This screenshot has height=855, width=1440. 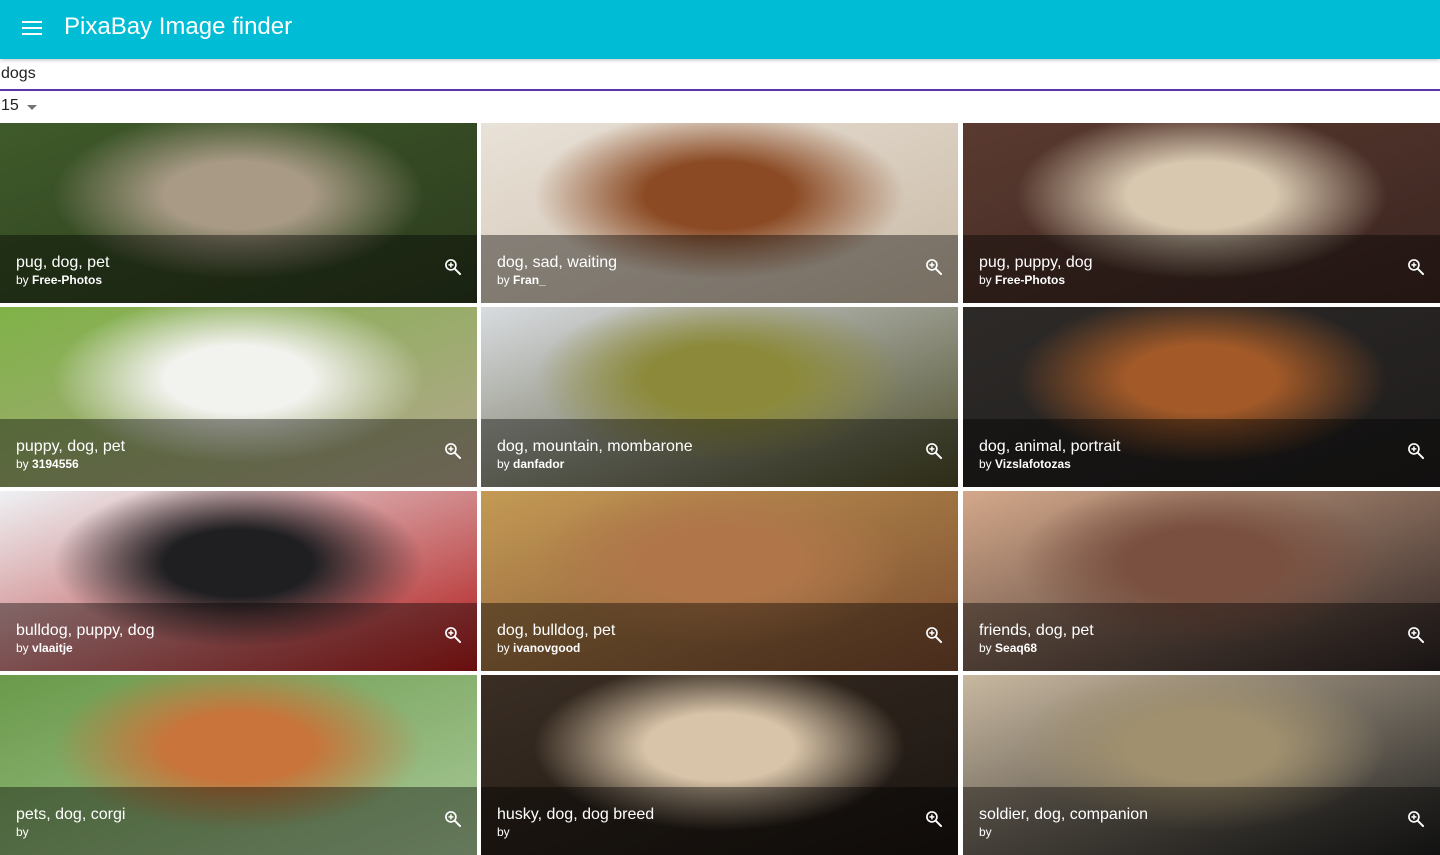 What do you see at coordinates (71, 814) in the screenshot?
I see `image-tags: pets, dog, corgi` at bounding box center [71, 814].